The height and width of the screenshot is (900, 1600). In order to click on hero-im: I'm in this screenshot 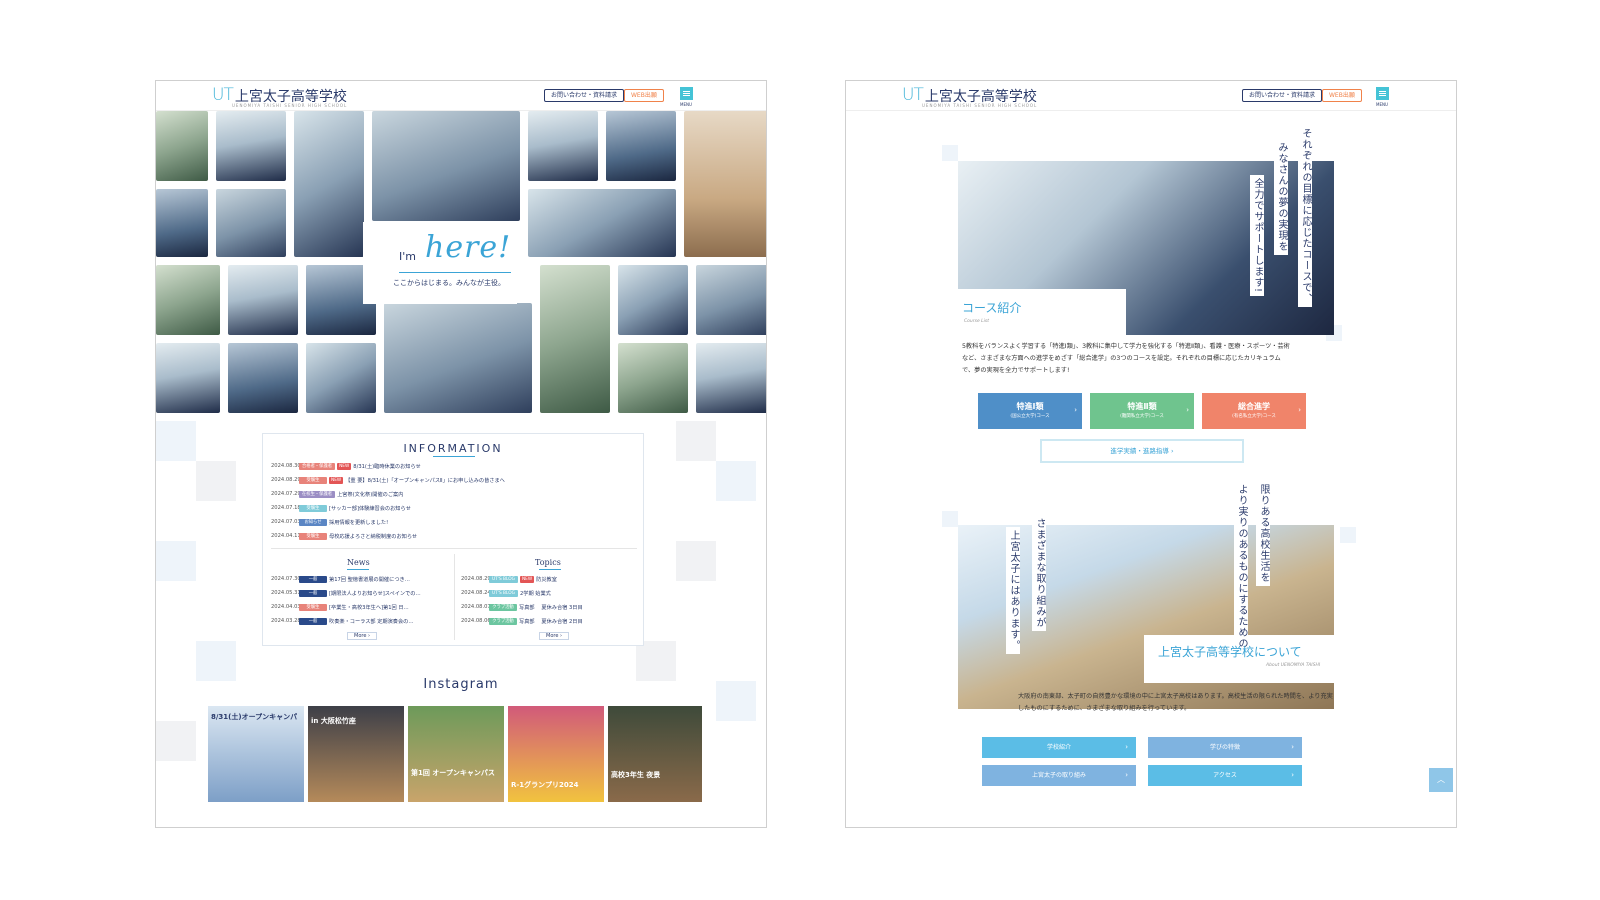, I will do `click(407, 256)`.